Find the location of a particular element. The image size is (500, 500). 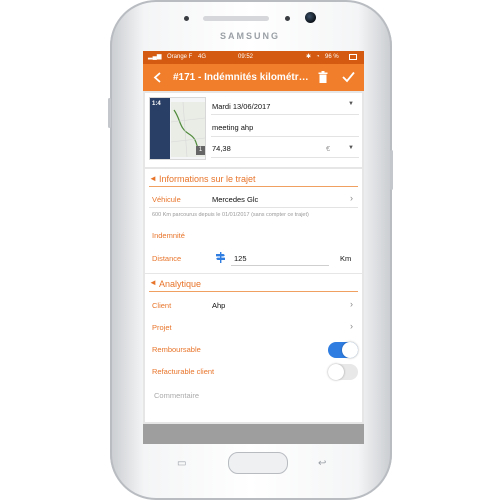

project-label: Projet is located at coordinates (162, 327).